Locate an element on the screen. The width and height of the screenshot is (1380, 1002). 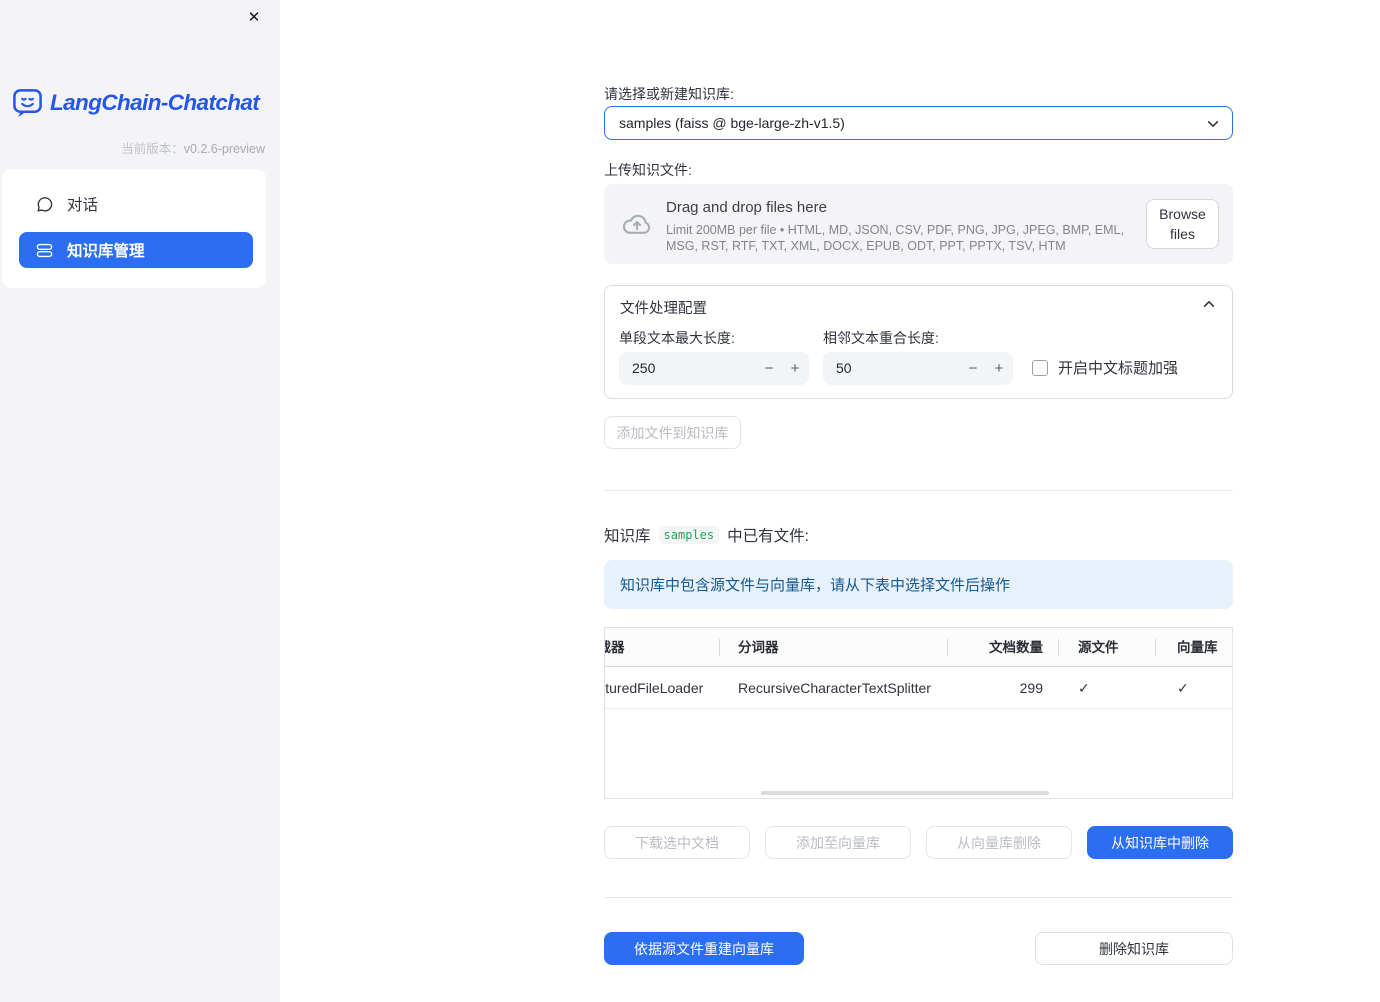
version-text: 当前版本：v0.2.6-preview is located at coordinates (193, 149).